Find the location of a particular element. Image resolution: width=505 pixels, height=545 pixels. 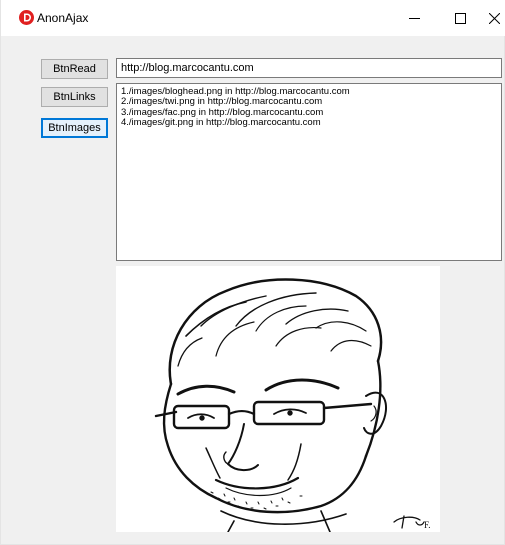

url-input is located at coordinates (309, 68).